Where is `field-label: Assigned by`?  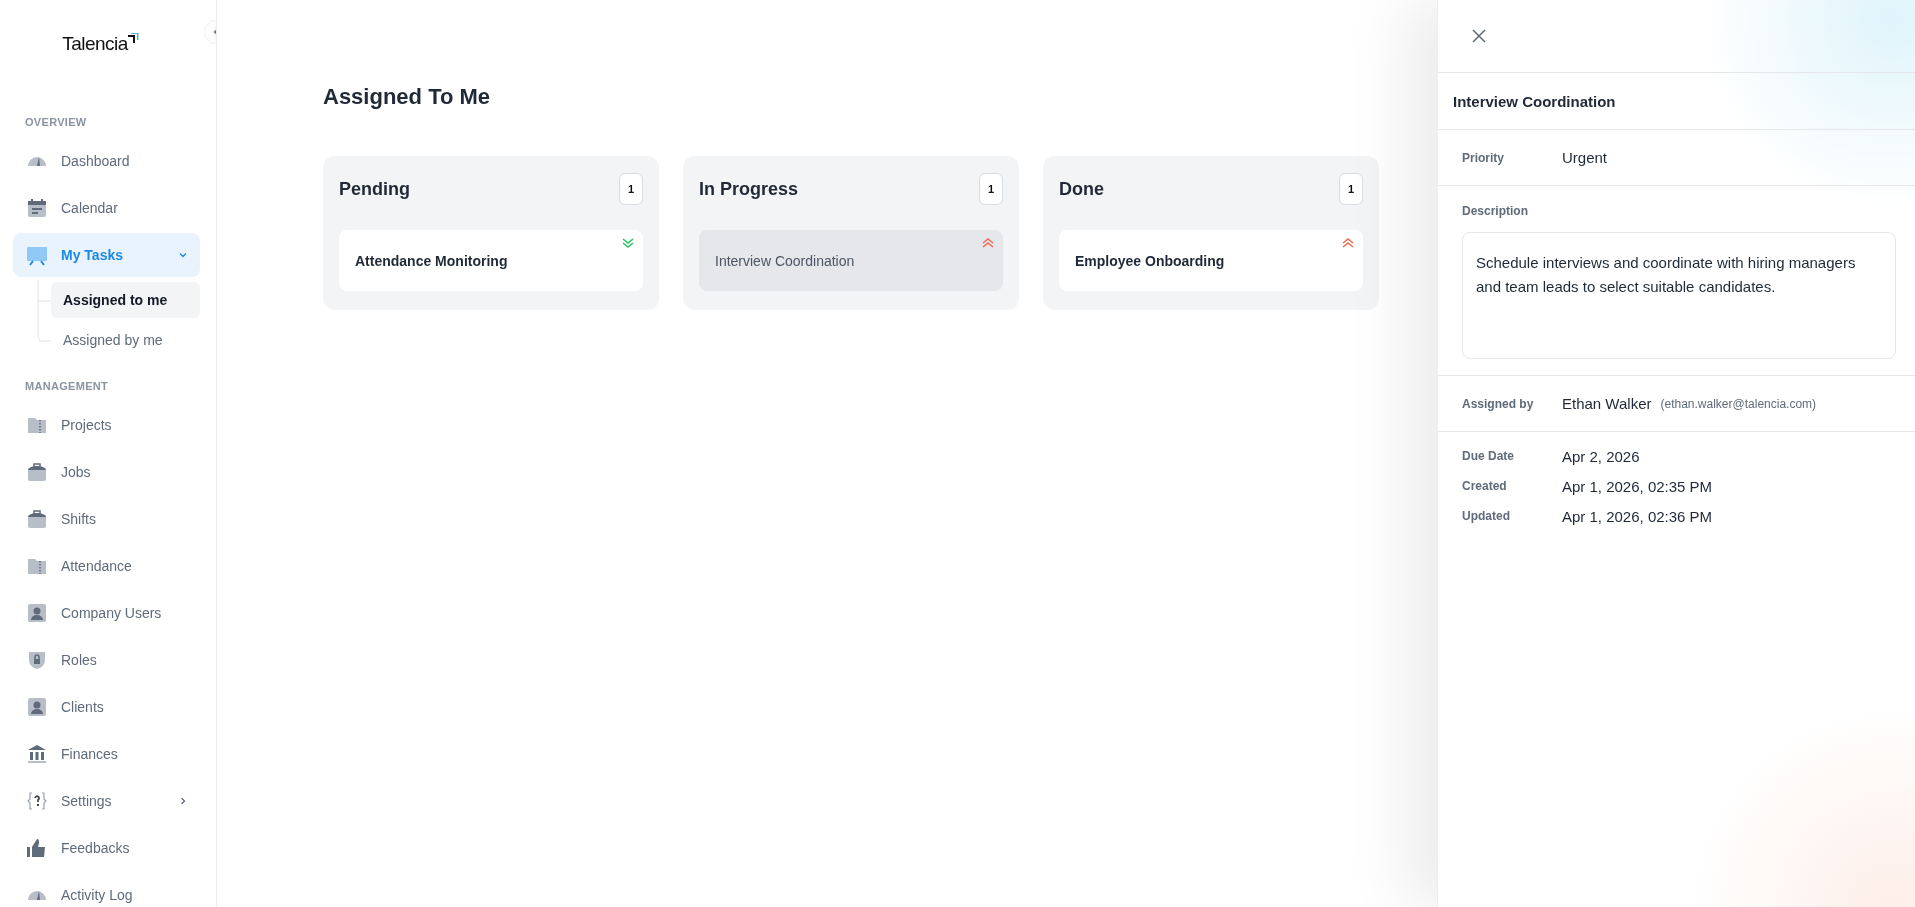 field-label: Assigned by is located at coordinates (1498, 403).